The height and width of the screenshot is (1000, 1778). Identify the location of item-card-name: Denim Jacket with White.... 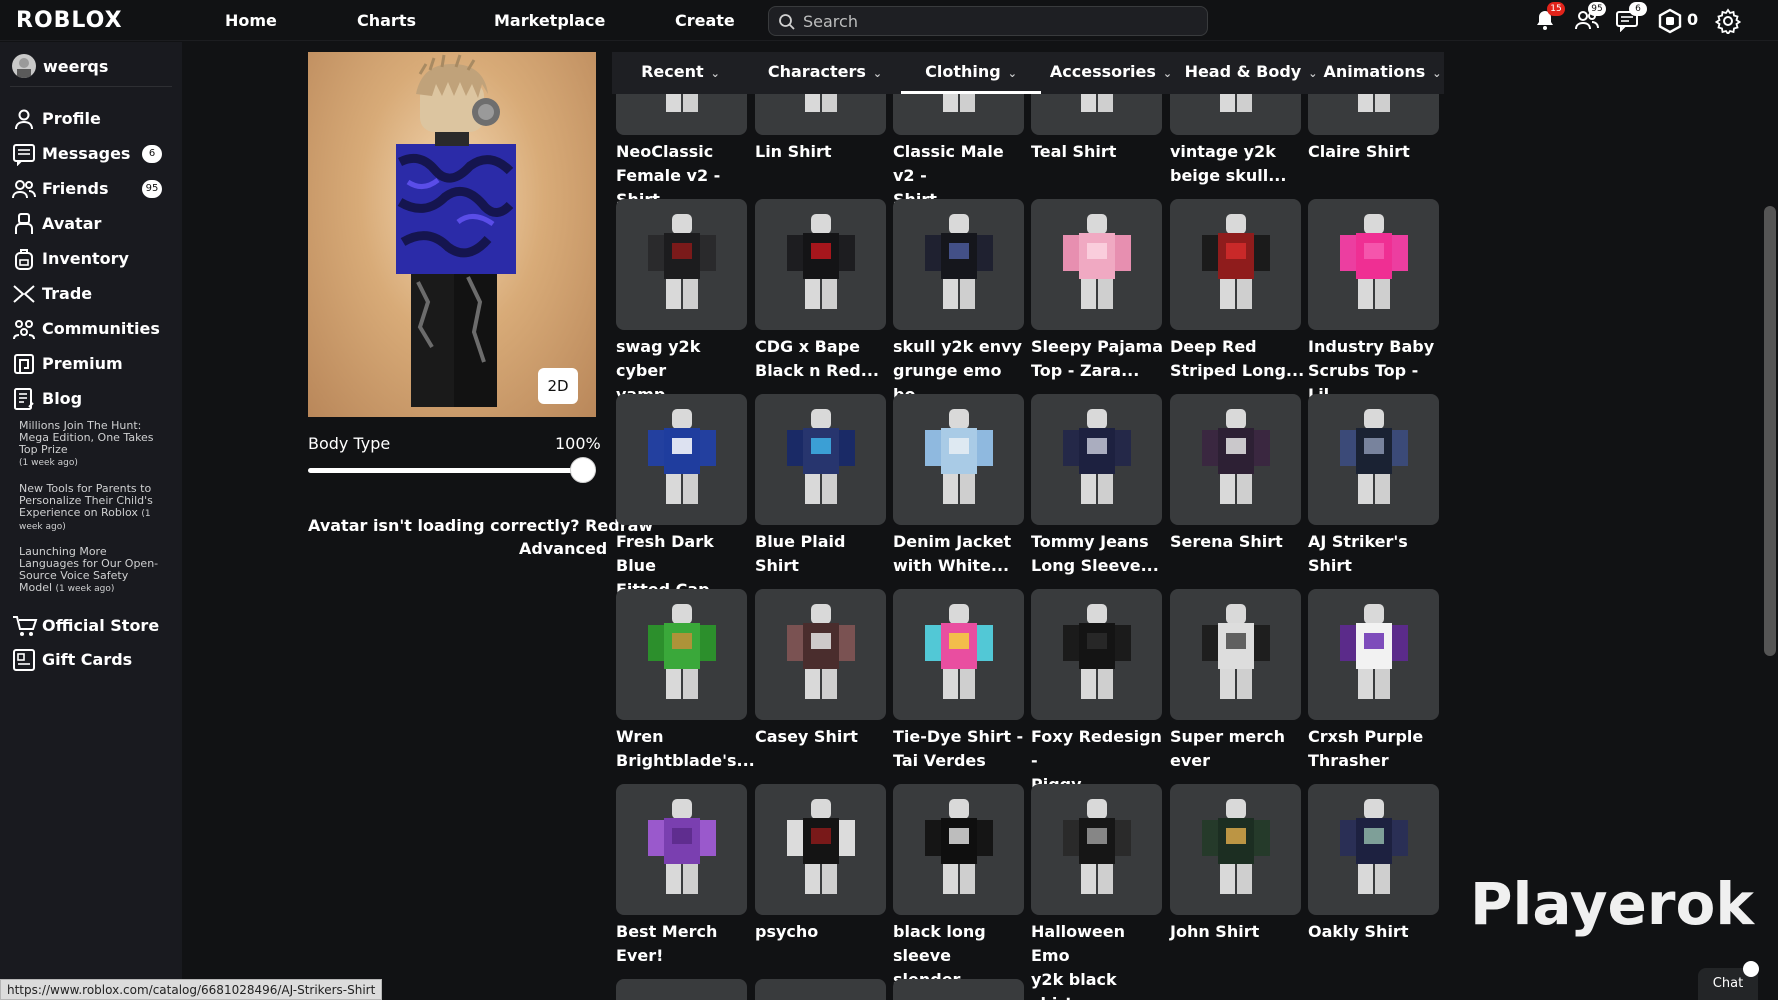
(960, 554).